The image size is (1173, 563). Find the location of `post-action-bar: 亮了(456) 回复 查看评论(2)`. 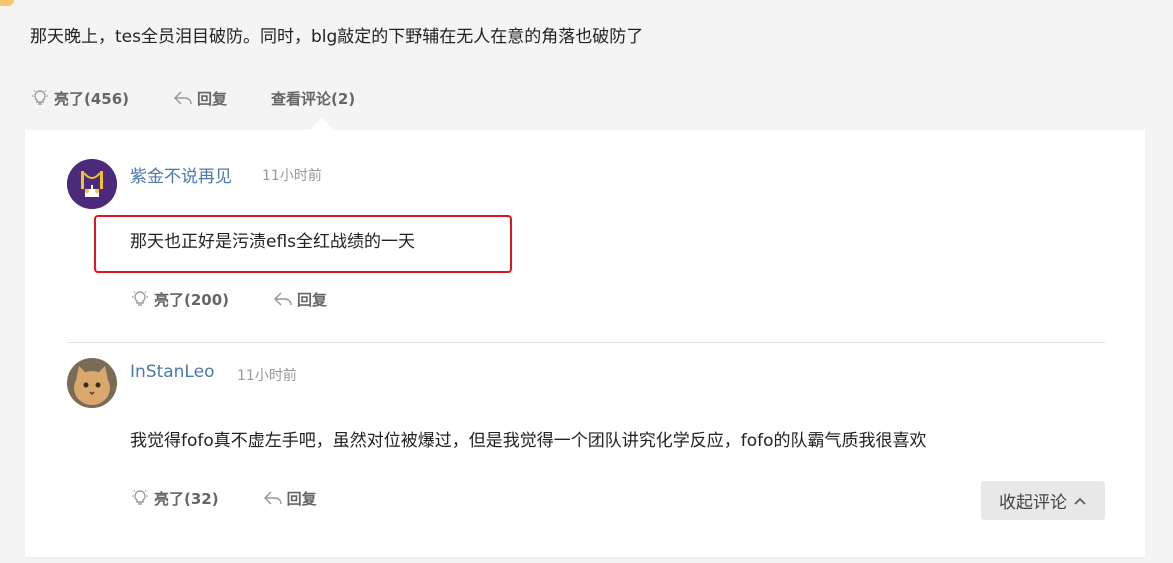

post-action-bar: 亮了(456) 回复 查看评论(2) is located at coordinates (192, 98).